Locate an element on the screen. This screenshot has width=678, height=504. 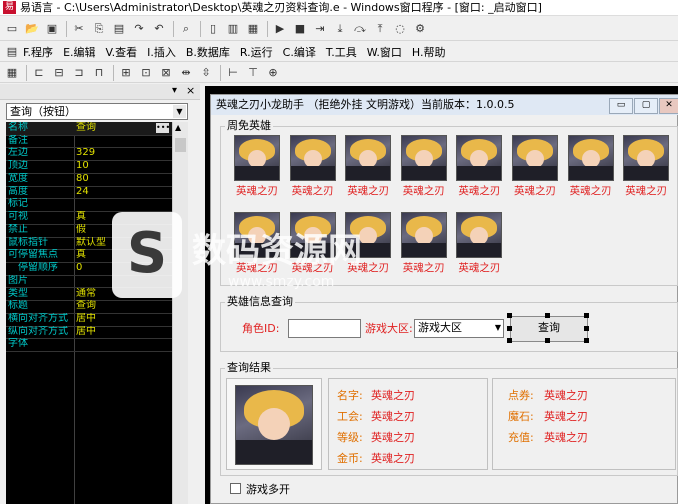
copy-icon: ⎘ is located at coordinates (99, 29).